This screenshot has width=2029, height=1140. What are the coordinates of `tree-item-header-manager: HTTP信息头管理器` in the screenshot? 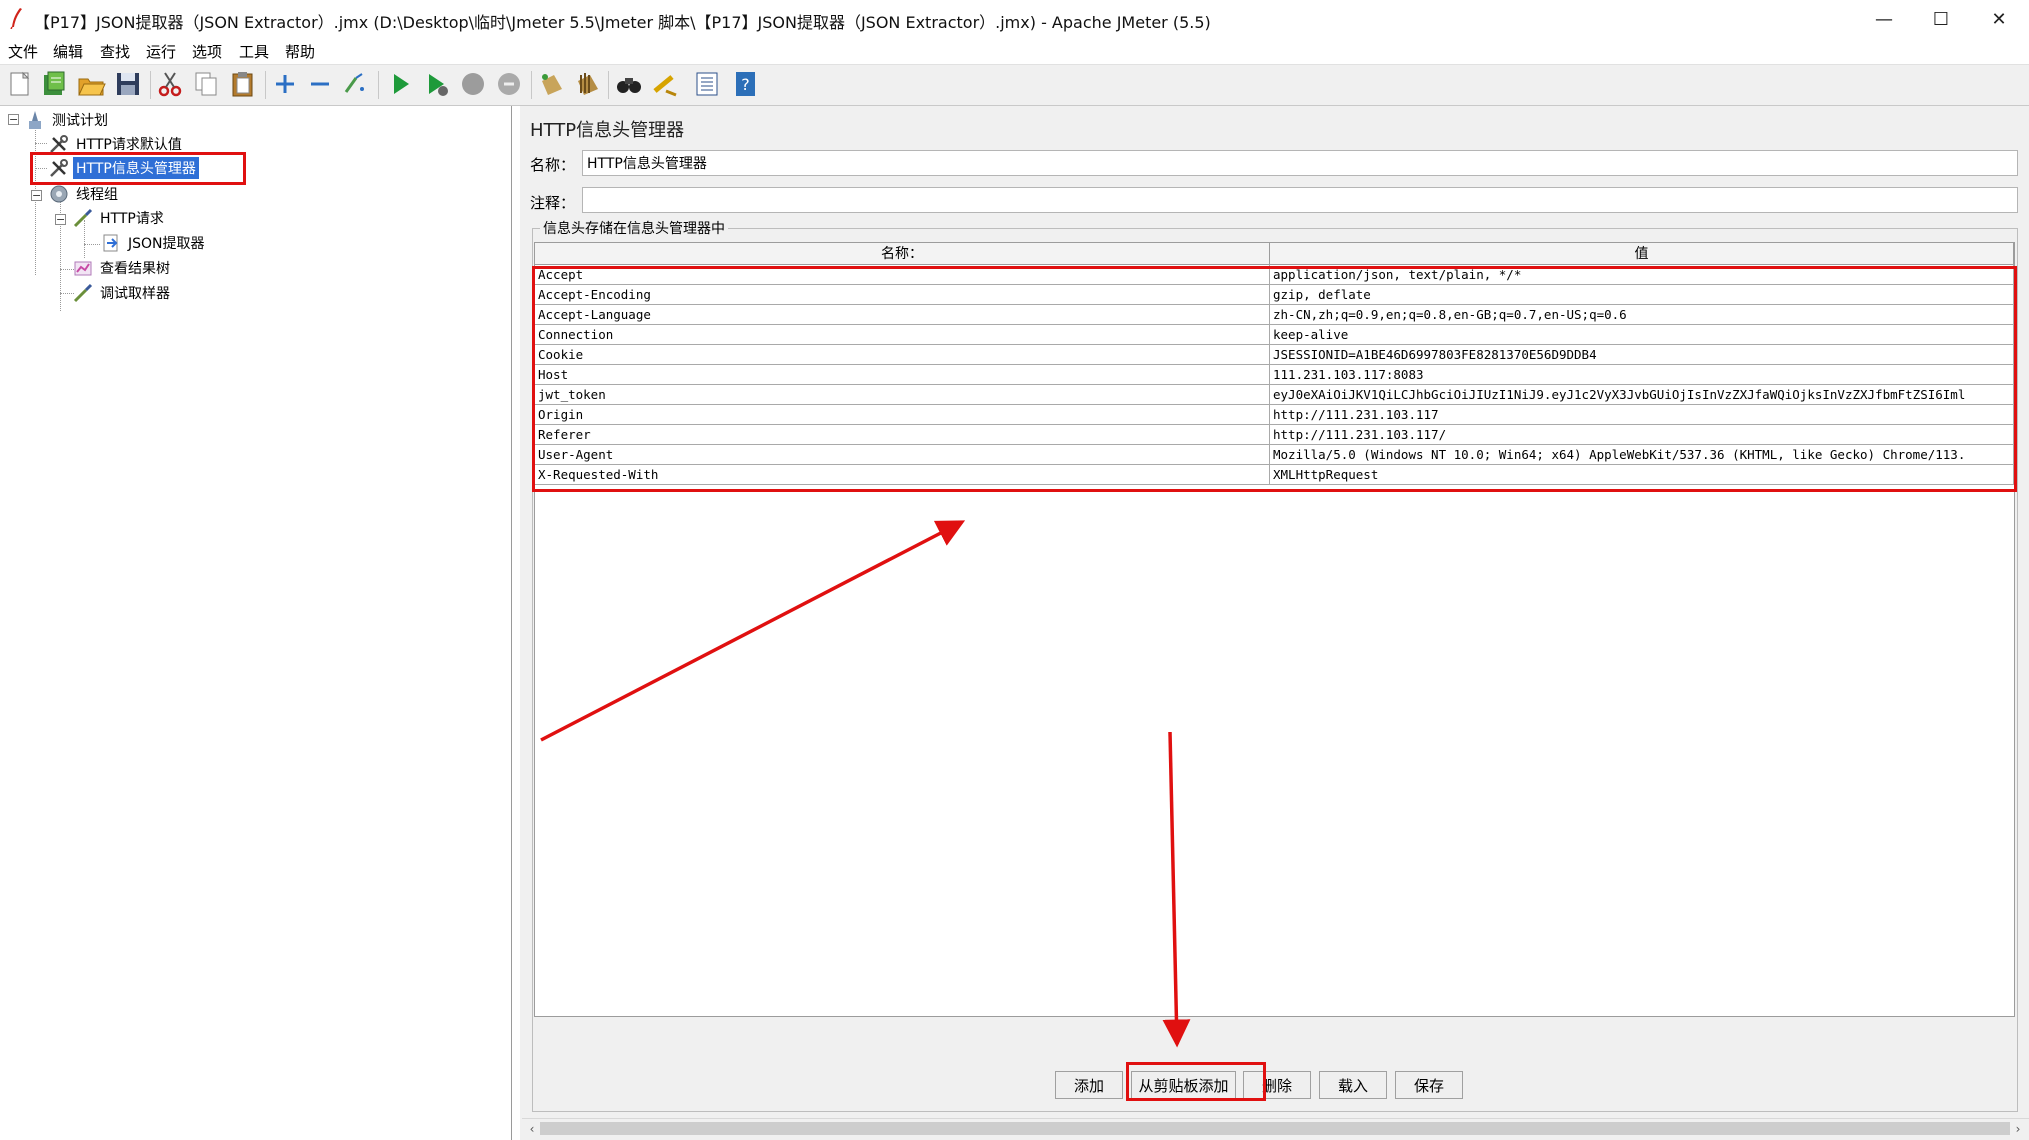 It's located at (124, 168).